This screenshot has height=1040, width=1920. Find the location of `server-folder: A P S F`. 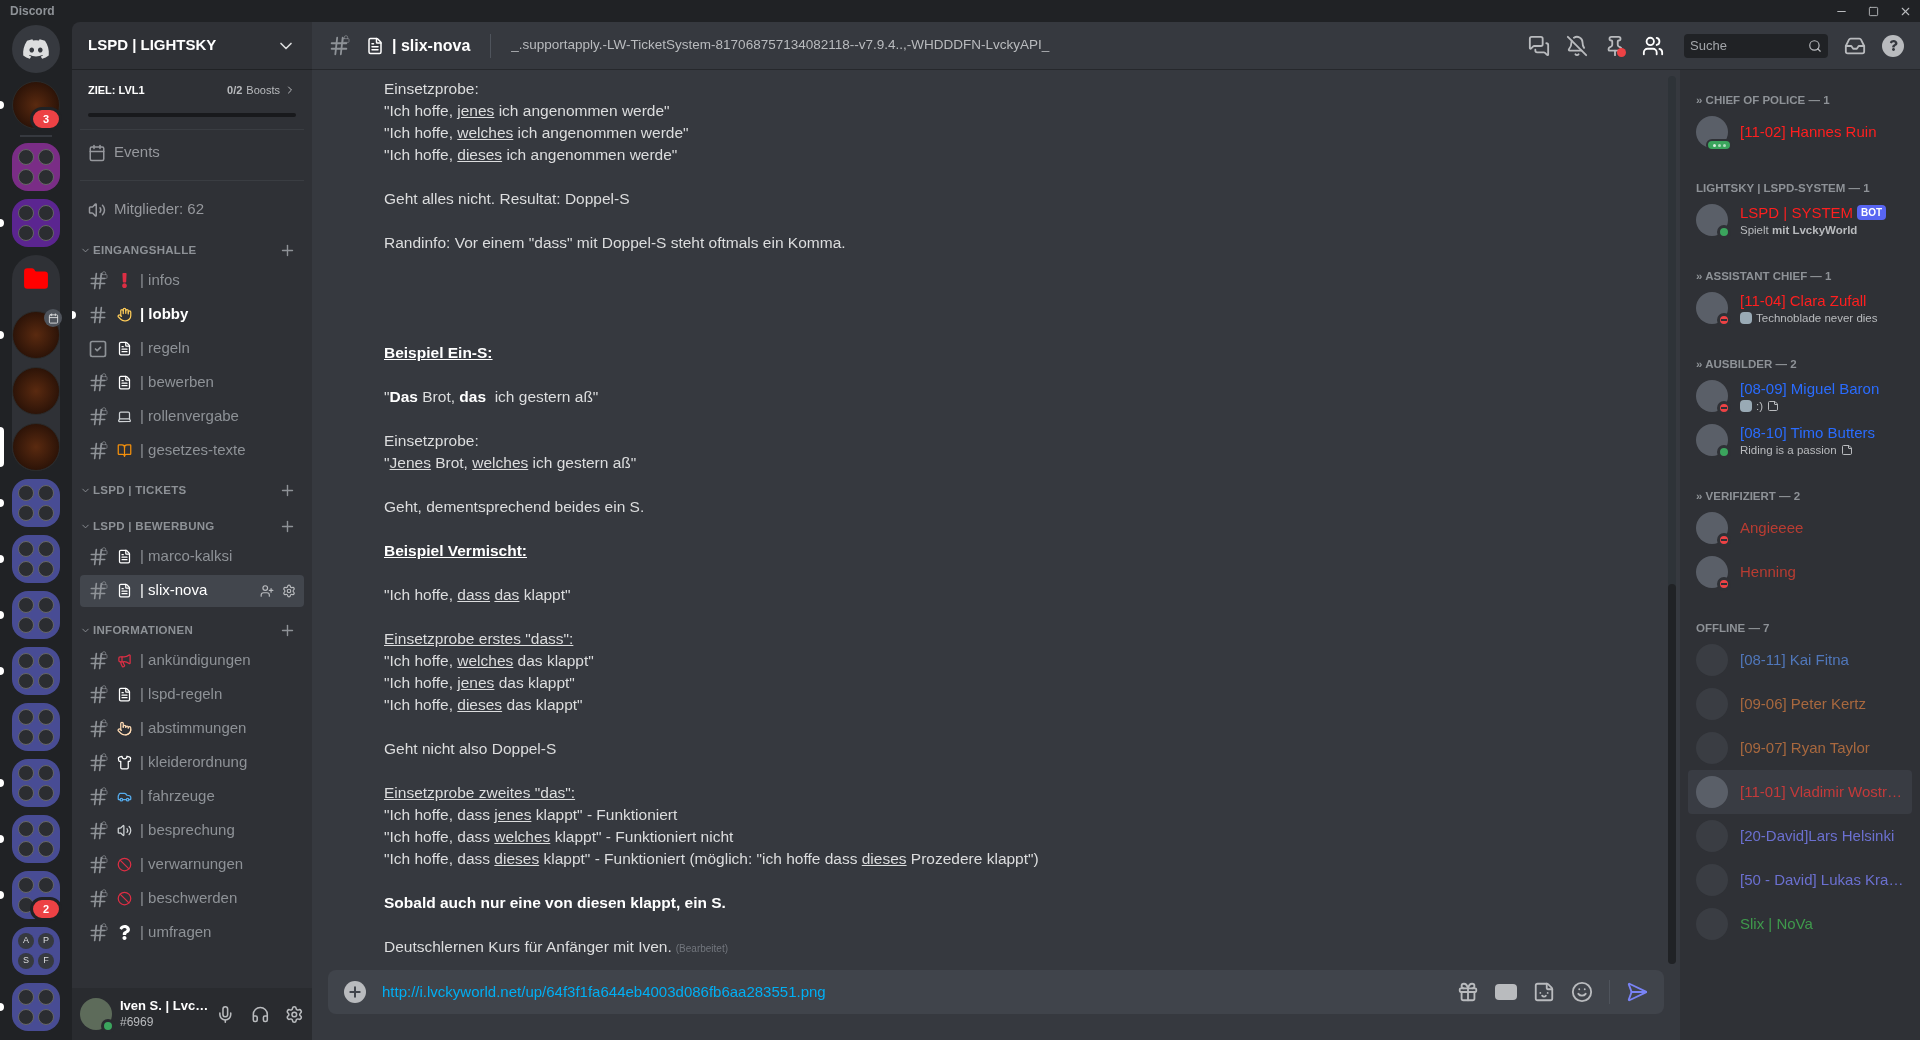

server-folder: A P S F is located at coordinates (36, 951).